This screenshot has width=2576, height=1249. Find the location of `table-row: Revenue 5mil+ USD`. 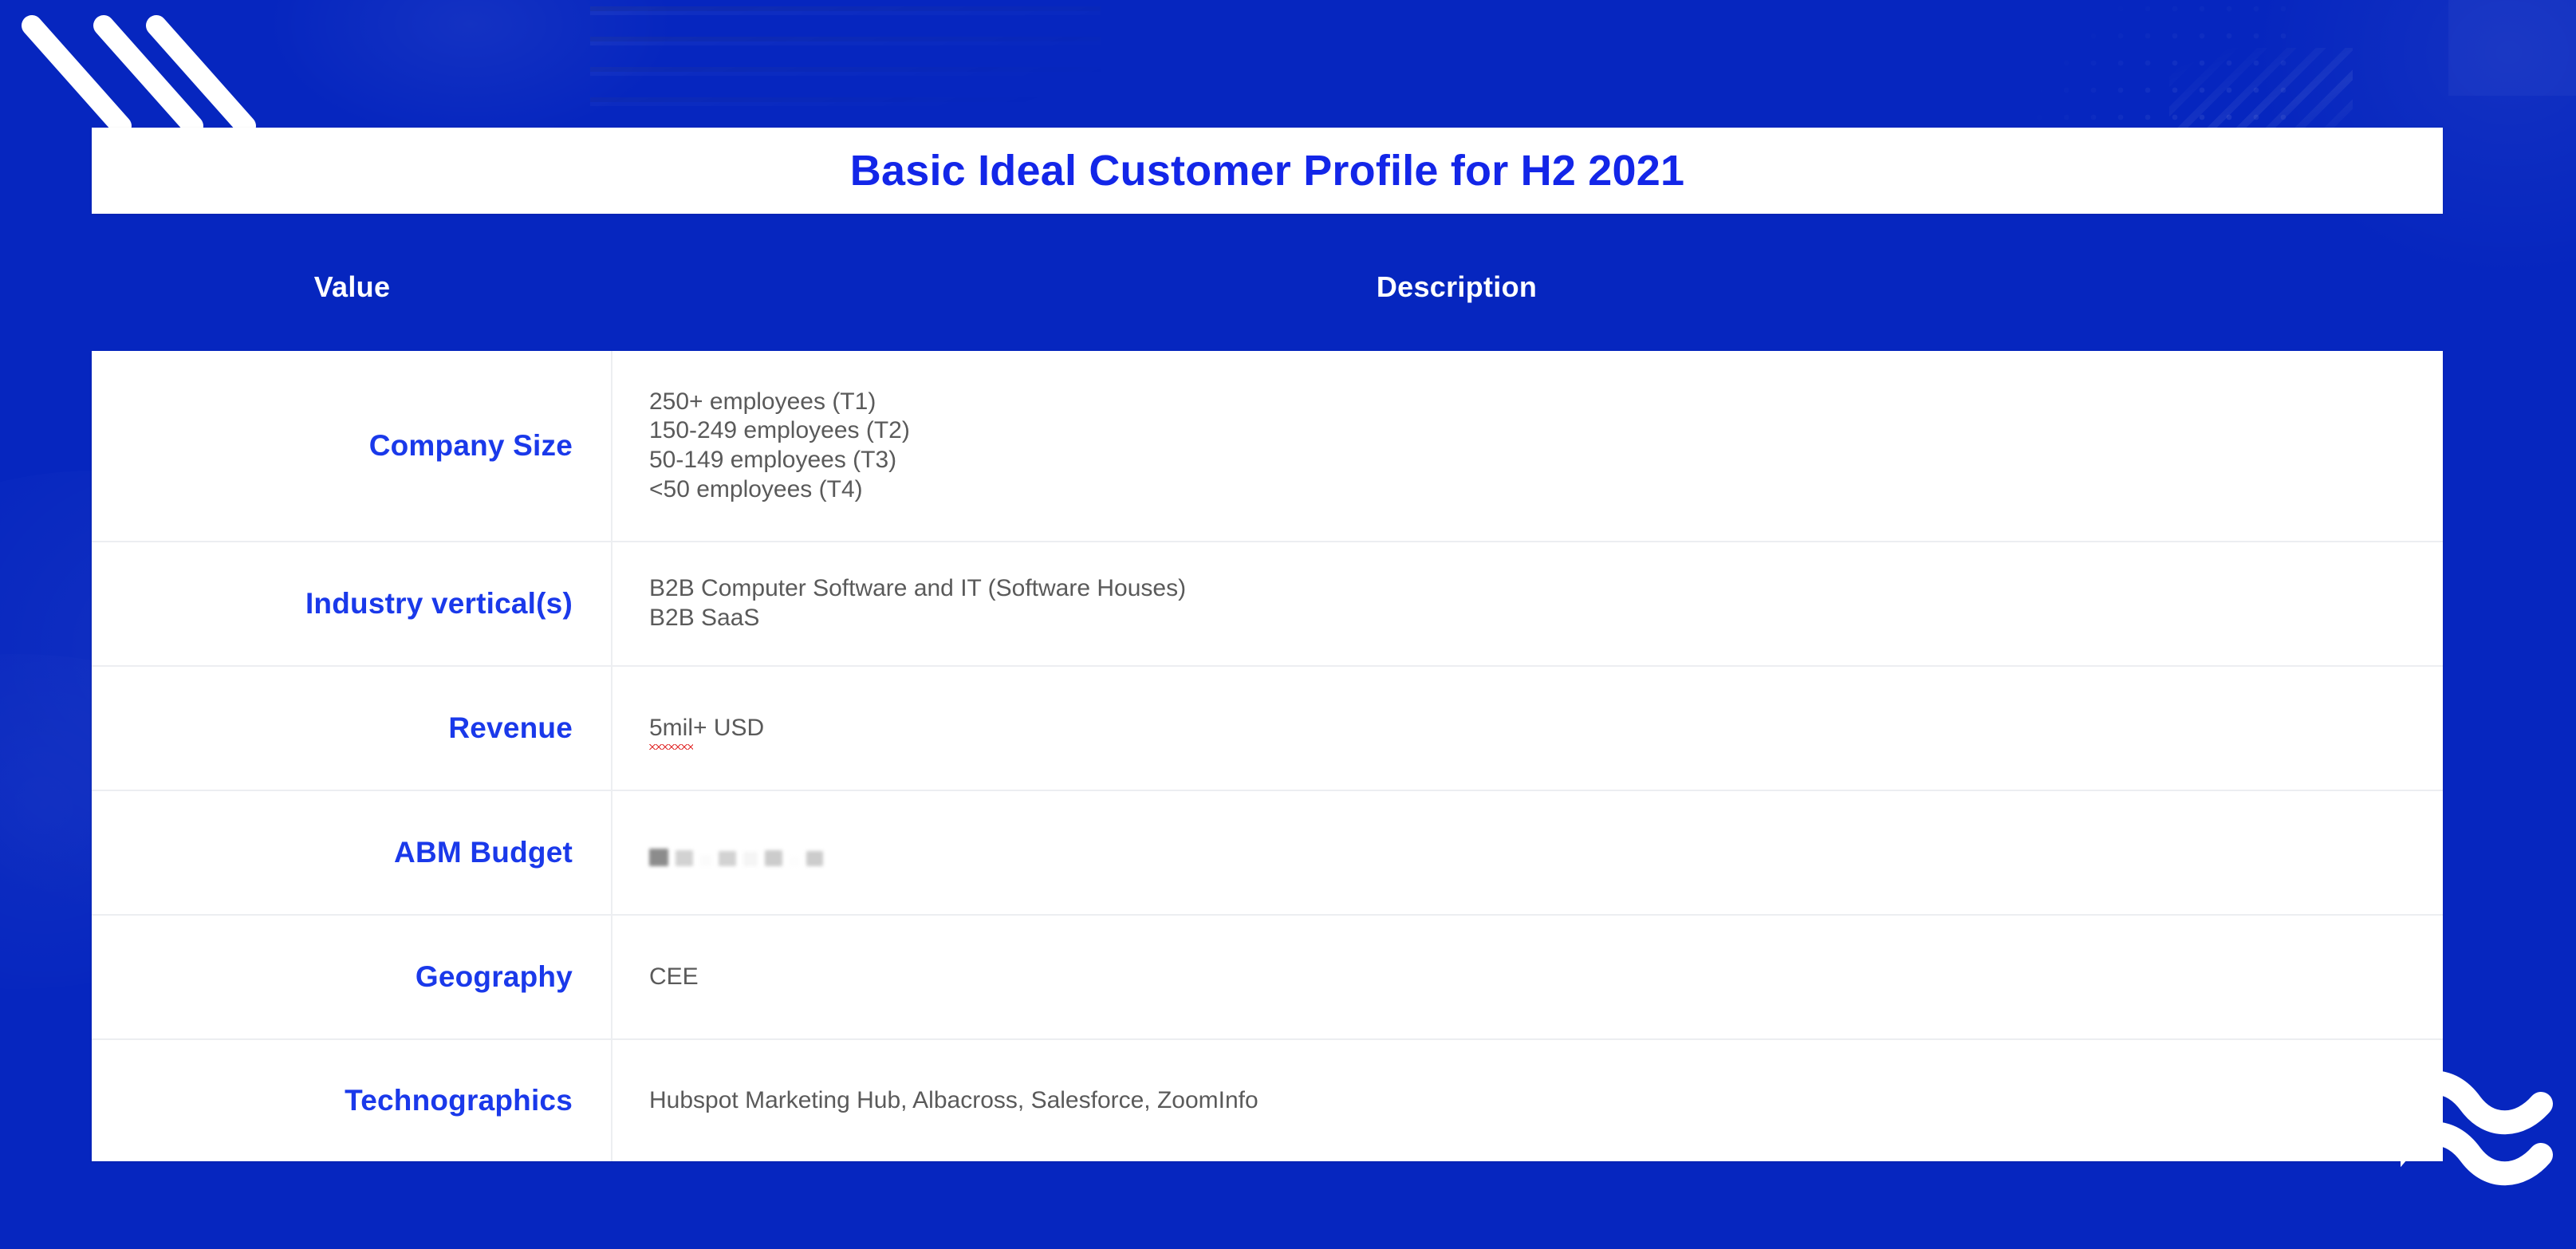

table-row: Revenue 5mil+ USD is located at coordinates (1267, 729).